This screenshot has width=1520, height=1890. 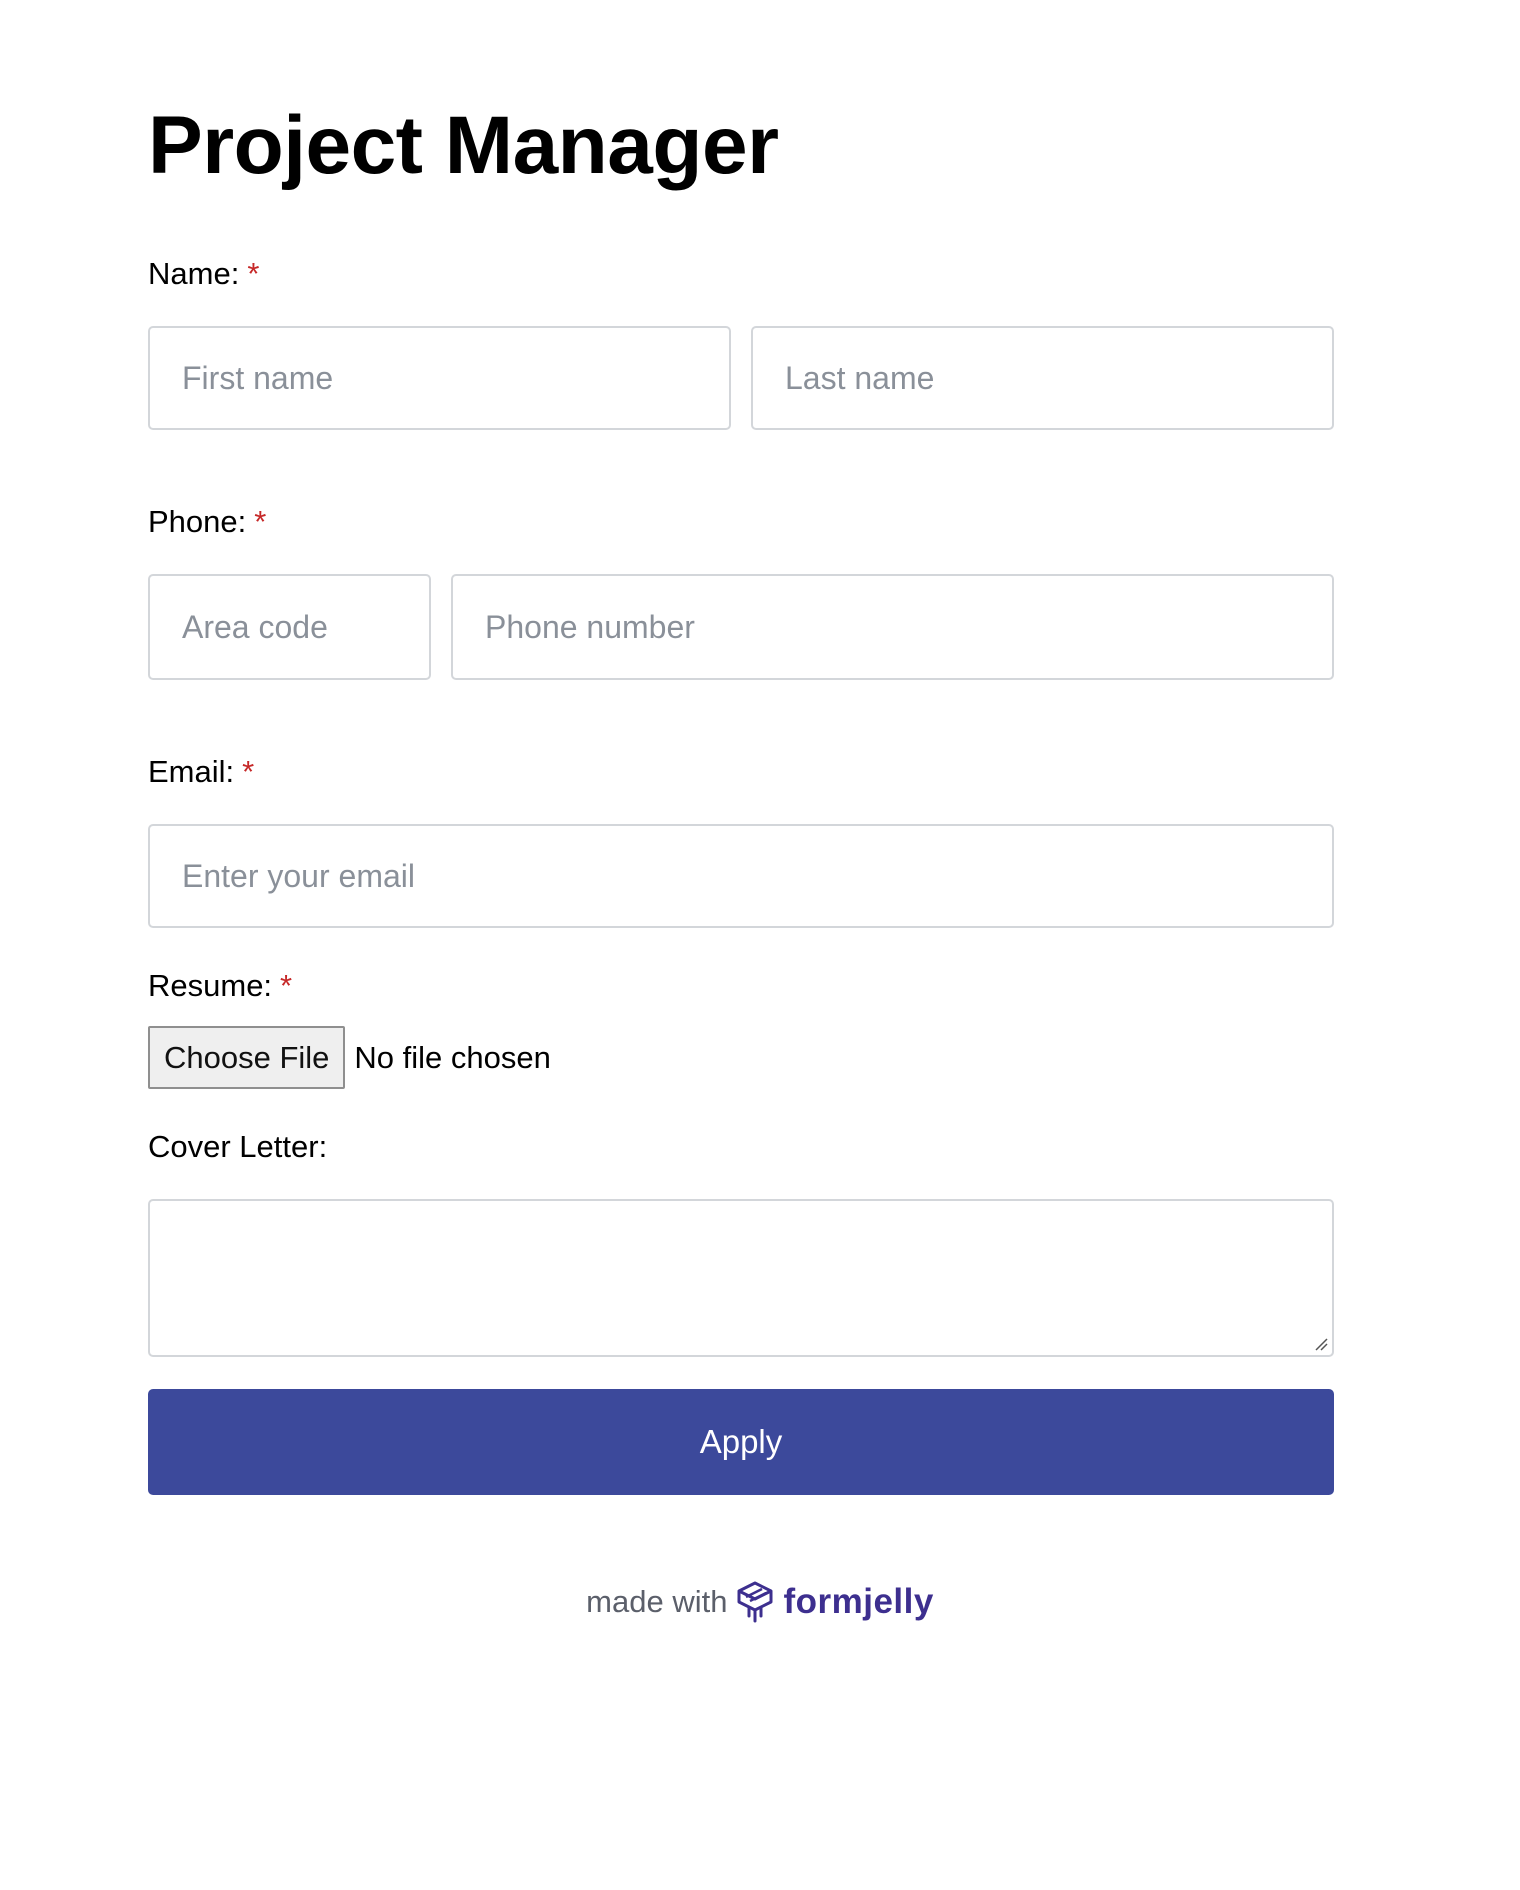 What do you see at coordinates (210, 985) in the screenshot?
I see `resume-label-text: Resume:` at bounding box center [210, 985].